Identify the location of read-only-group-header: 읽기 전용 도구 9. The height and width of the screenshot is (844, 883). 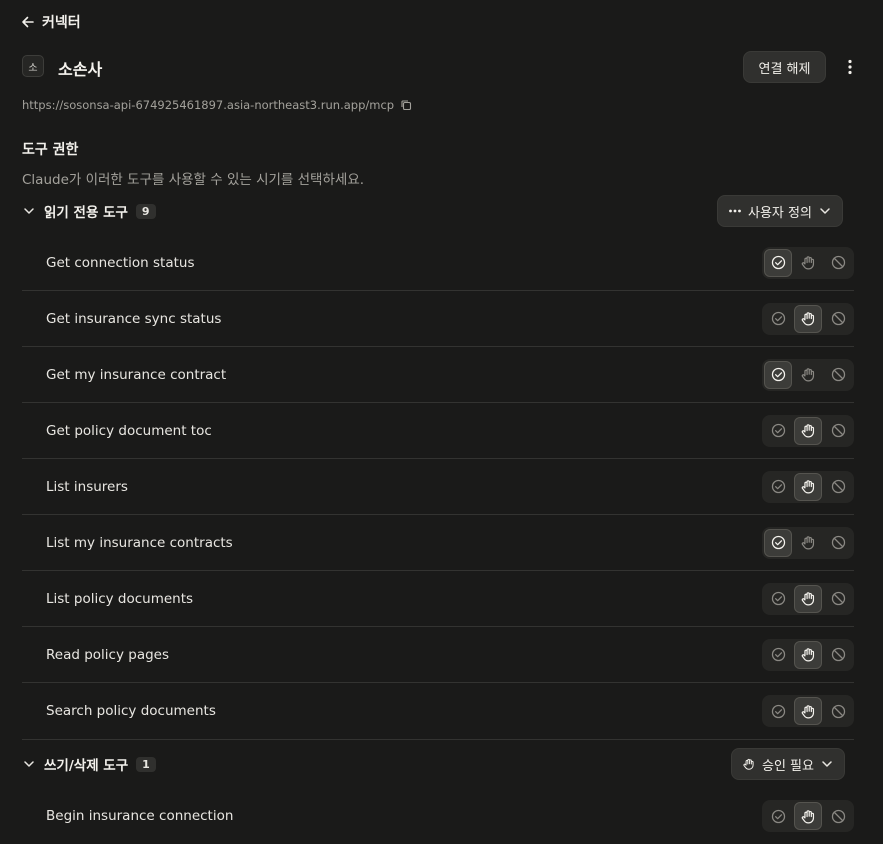
(89, 211).